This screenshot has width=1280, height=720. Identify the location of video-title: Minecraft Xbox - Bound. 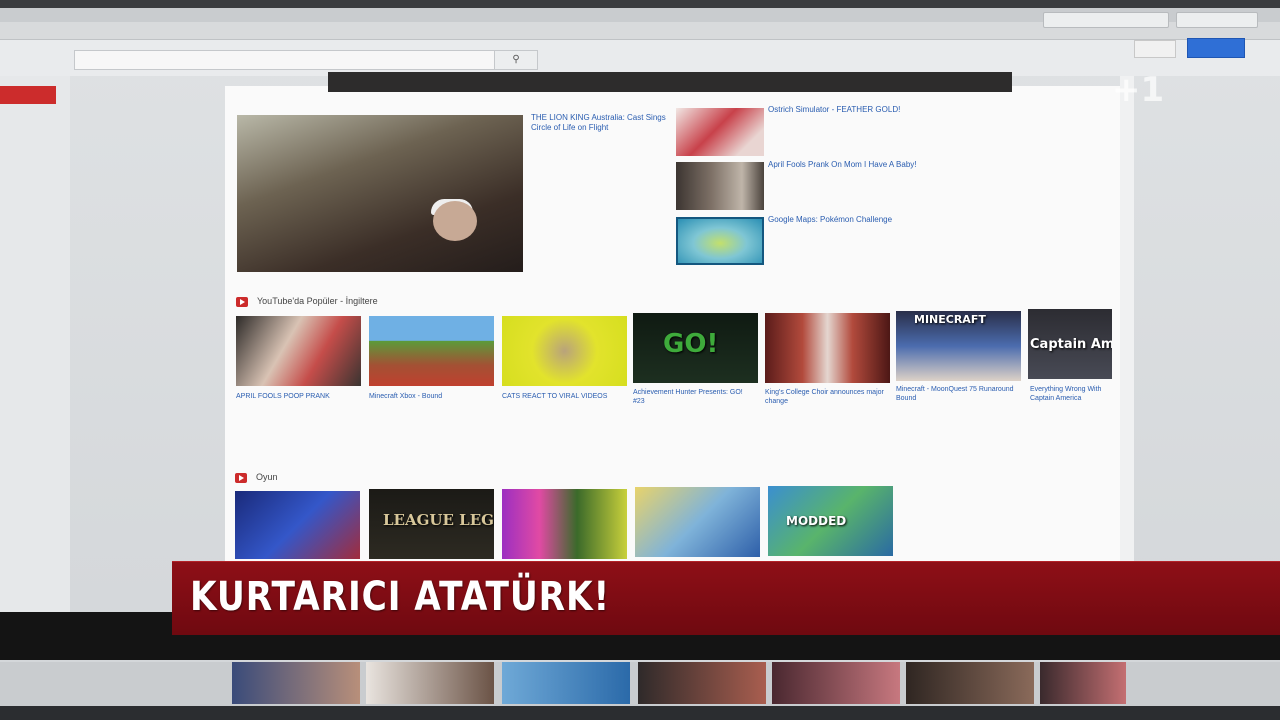
(430, 396).